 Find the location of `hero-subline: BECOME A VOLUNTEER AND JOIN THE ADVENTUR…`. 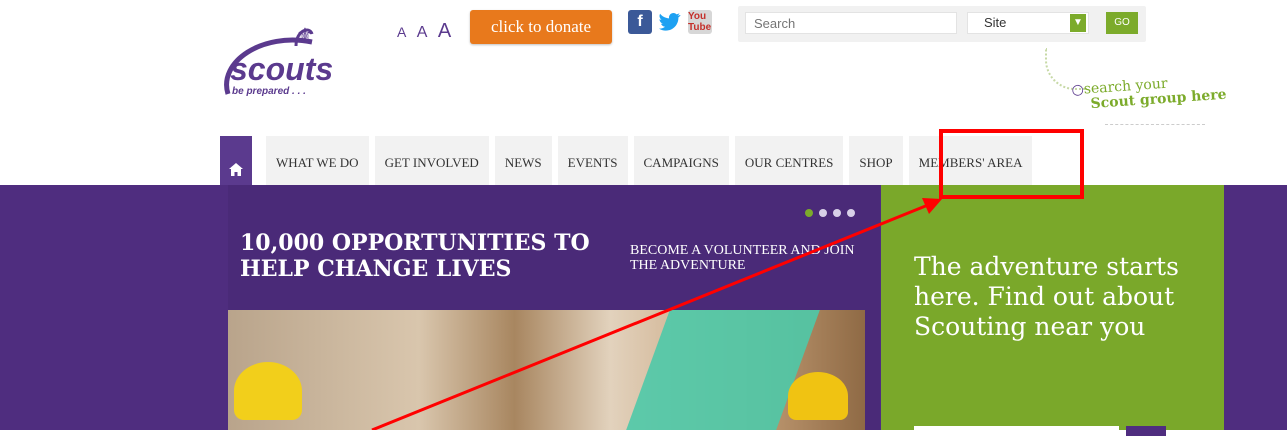

hero-subline: BECOME A VOLUNTEER AND JOIN THE ADVENTUR… is located at coordinates (750, 258).